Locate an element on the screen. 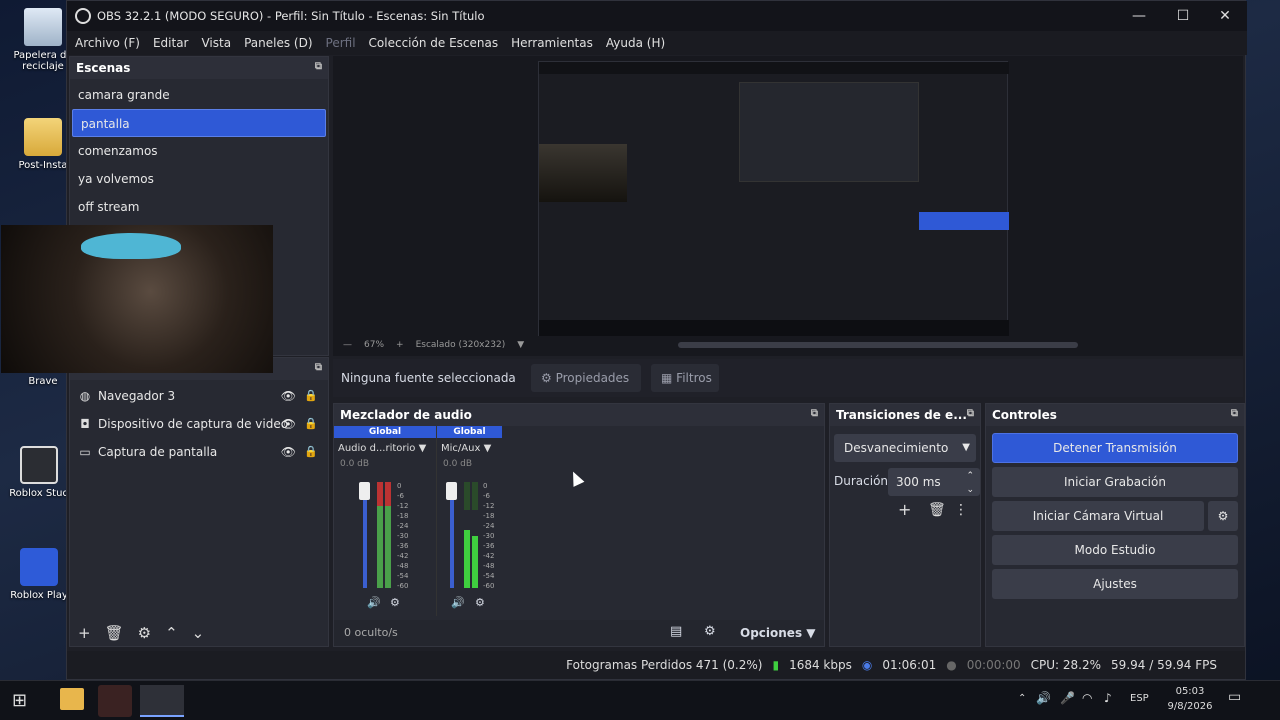  remove-source-icon: 🗑 is located at coordinates (114, 633).